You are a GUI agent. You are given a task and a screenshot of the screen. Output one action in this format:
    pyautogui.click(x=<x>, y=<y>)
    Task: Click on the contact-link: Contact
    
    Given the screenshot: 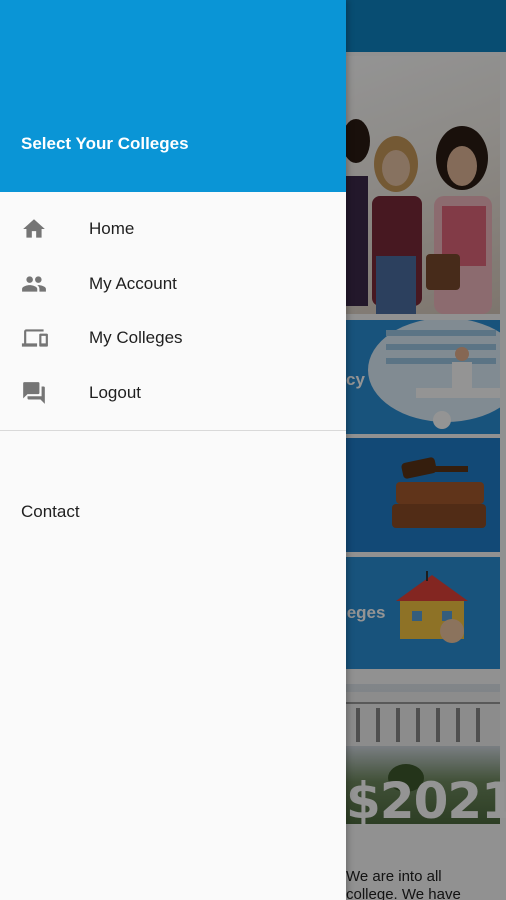 What is the action you would take?
    pyautogui.click(x=50, y=512)
    